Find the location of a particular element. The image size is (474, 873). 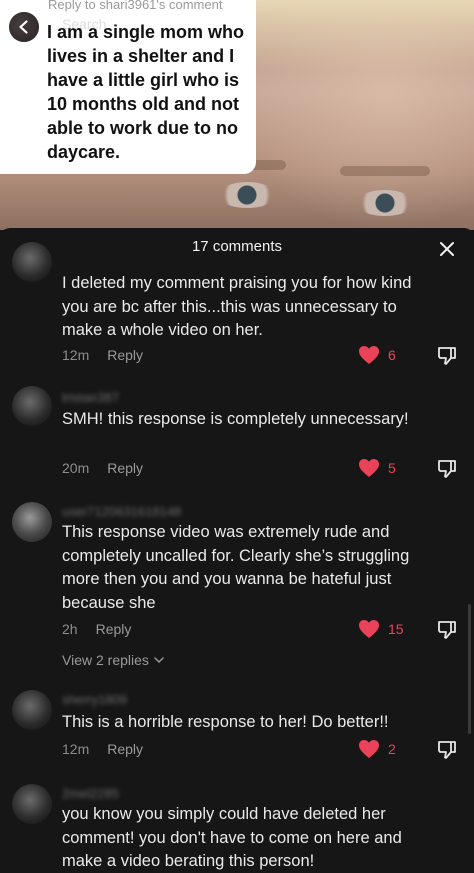

video-eye-right is located at coordinates (385, 203).